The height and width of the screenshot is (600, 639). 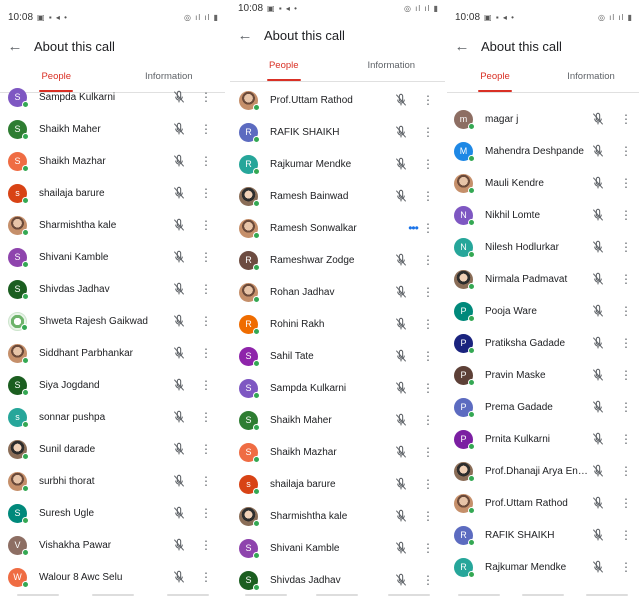 I want to click on participant-row: m magar j ⋮, so click(x=543, y=119).